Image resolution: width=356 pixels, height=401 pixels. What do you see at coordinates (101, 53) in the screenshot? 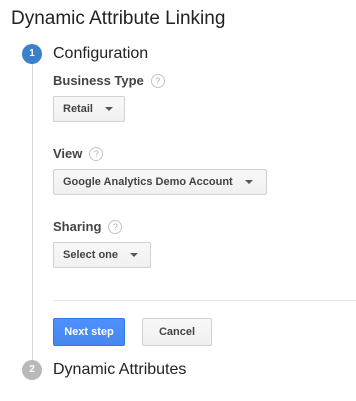
I see `step-1-title: Configuration` at bounding box center [101, 53].